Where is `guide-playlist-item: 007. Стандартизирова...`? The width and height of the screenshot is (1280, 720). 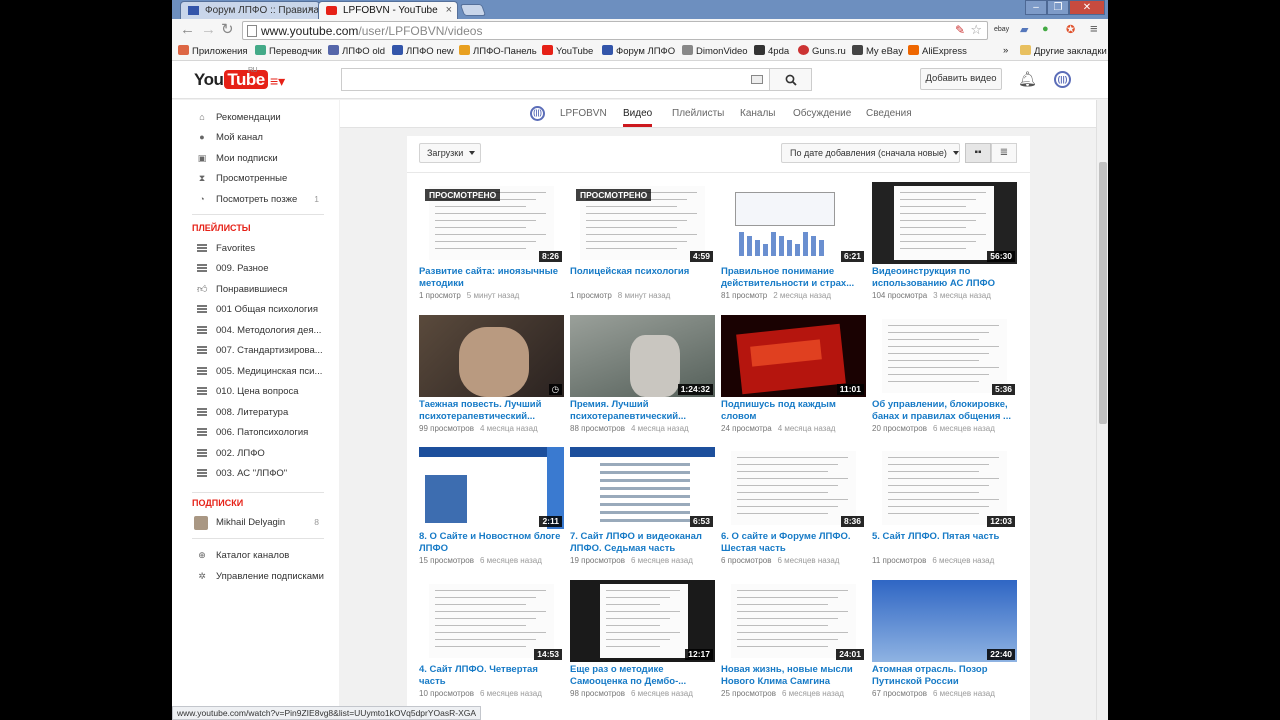 guide-playlist-item: 007. Стандартизирова... is located at coordinates (255, 351).